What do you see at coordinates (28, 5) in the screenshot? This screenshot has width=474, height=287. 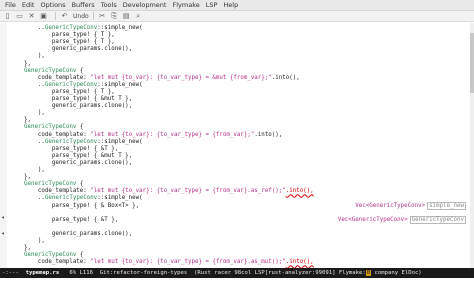 I see `menu-item-edit: Edit` at bounding box center [28, 5].